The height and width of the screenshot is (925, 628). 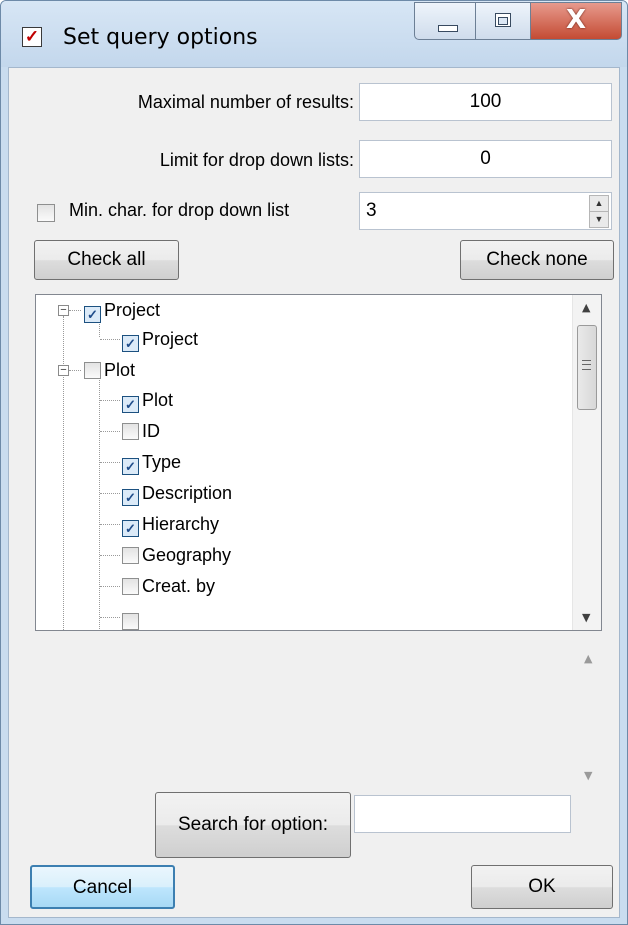 I want to click on tree-item-label: Creat. by, so click(x=179, y=586).